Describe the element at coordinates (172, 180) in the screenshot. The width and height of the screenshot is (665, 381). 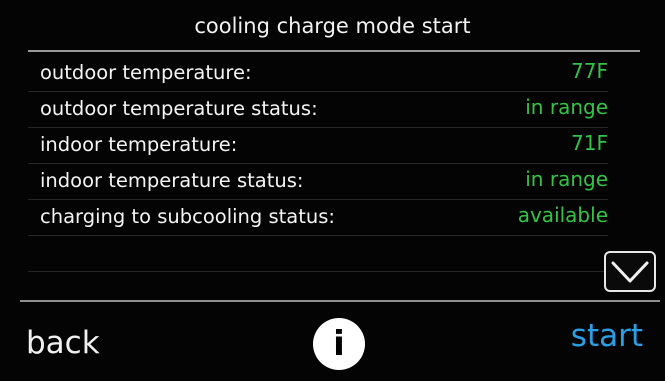
I see `status-label: indoor temperature status:` at that location.